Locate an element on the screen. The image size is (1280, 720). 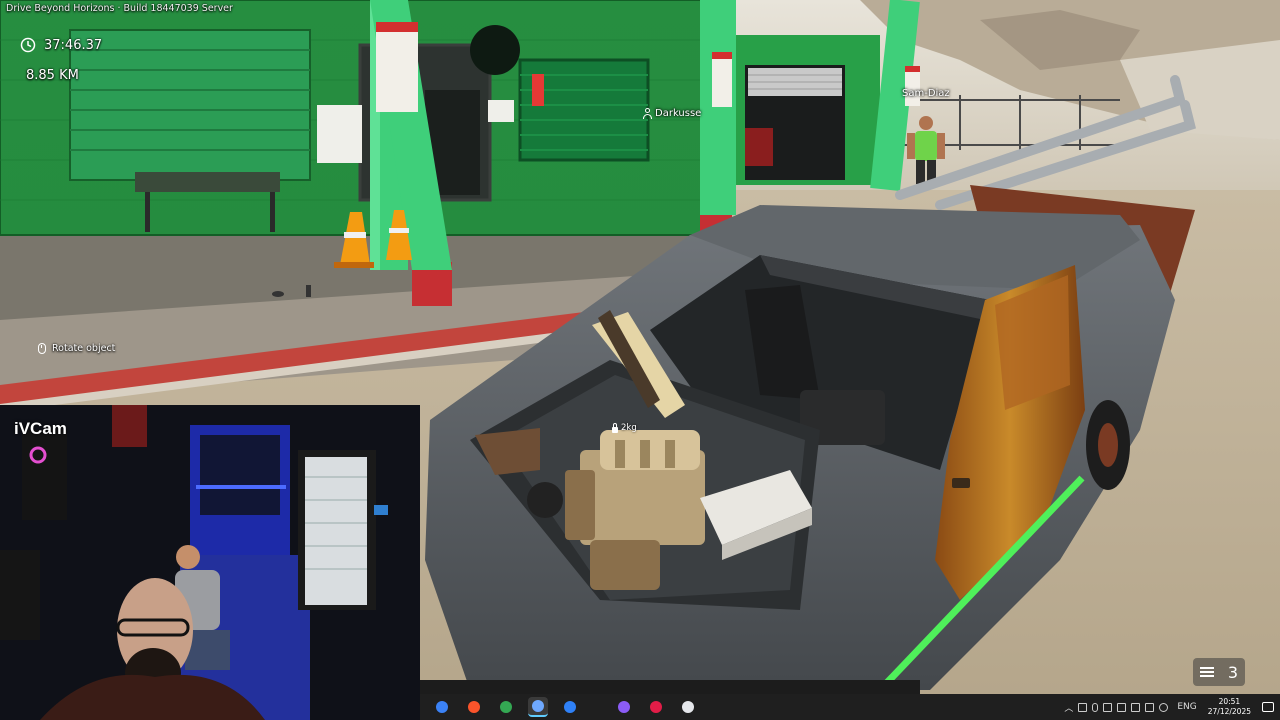
taskbar-clock: 20:51 27/12/2025 is located at coordinates (1229, 707).